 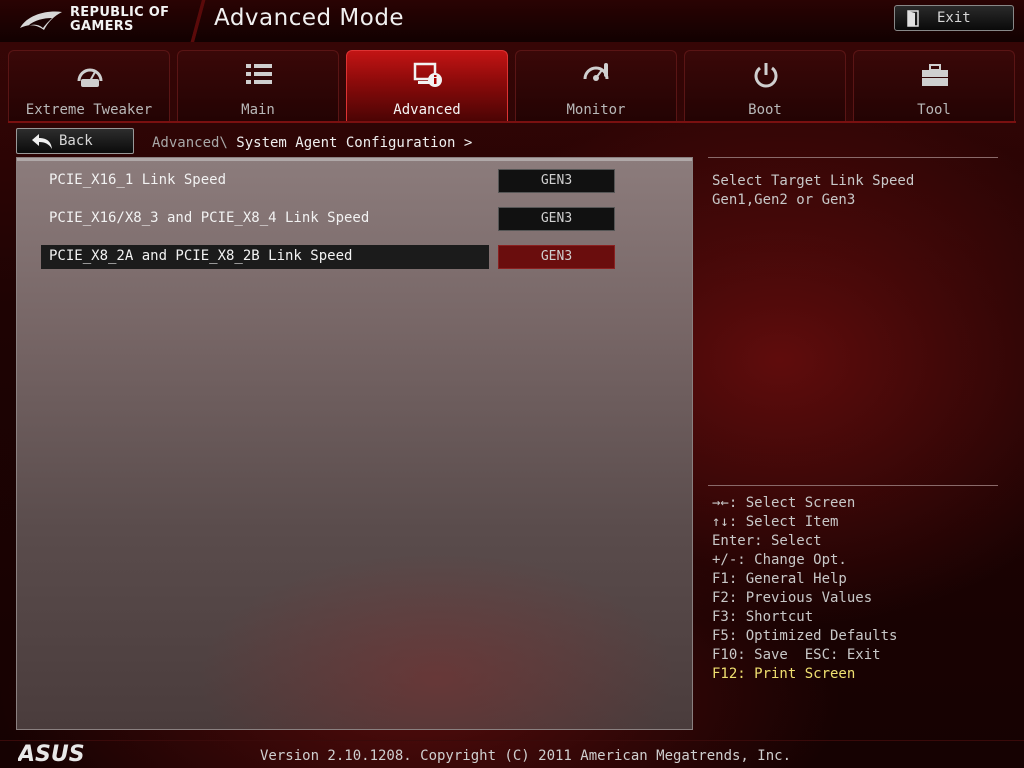 What do you see at coordinates (556, 219) in the screenshot?
I see `setting-value-pcie-x16-x8-3: GEN3` at bounding box center [556, 219].